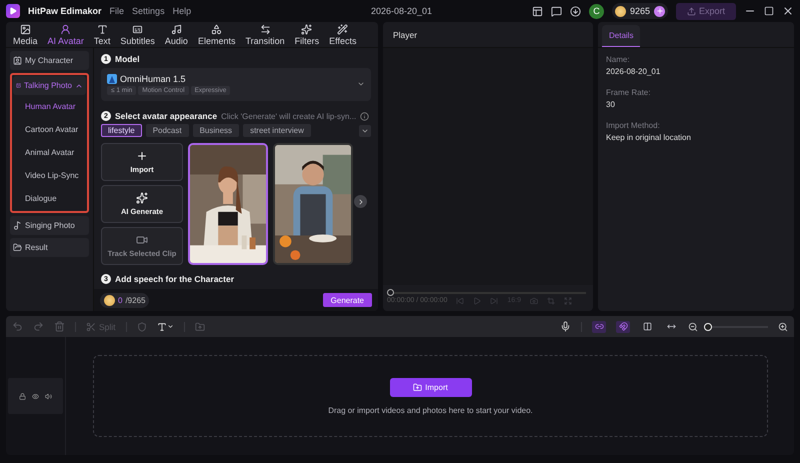  What do you see at coordinates (405, 35) in the screenshot?
I see `panel-title: Player` at bounding box center [405, 35].